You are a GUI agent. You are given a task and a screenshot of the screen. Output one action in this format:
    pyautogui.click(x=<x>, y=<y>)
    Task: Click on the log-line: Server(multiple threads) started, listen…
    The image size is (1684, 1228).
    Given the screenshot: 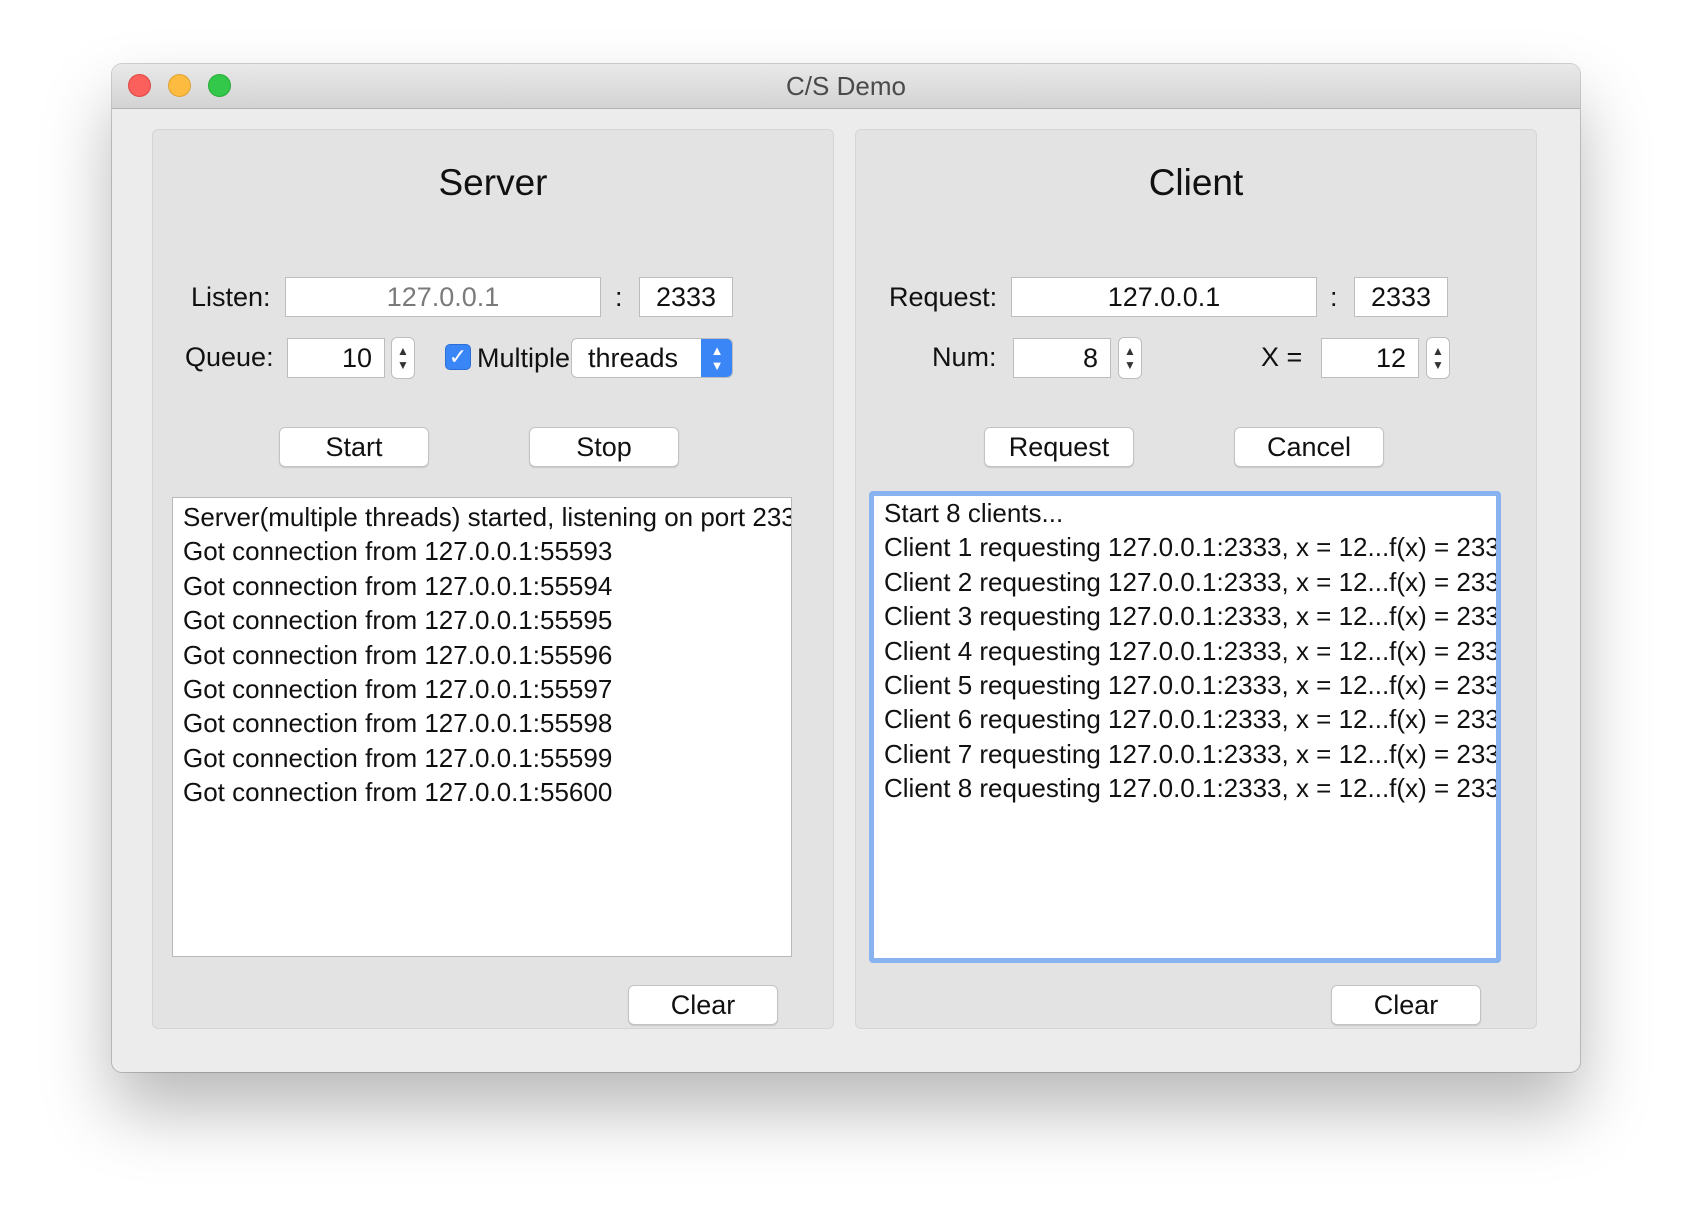 What is the action you would take?
    pyautogui.click(x=487, y=517)
    